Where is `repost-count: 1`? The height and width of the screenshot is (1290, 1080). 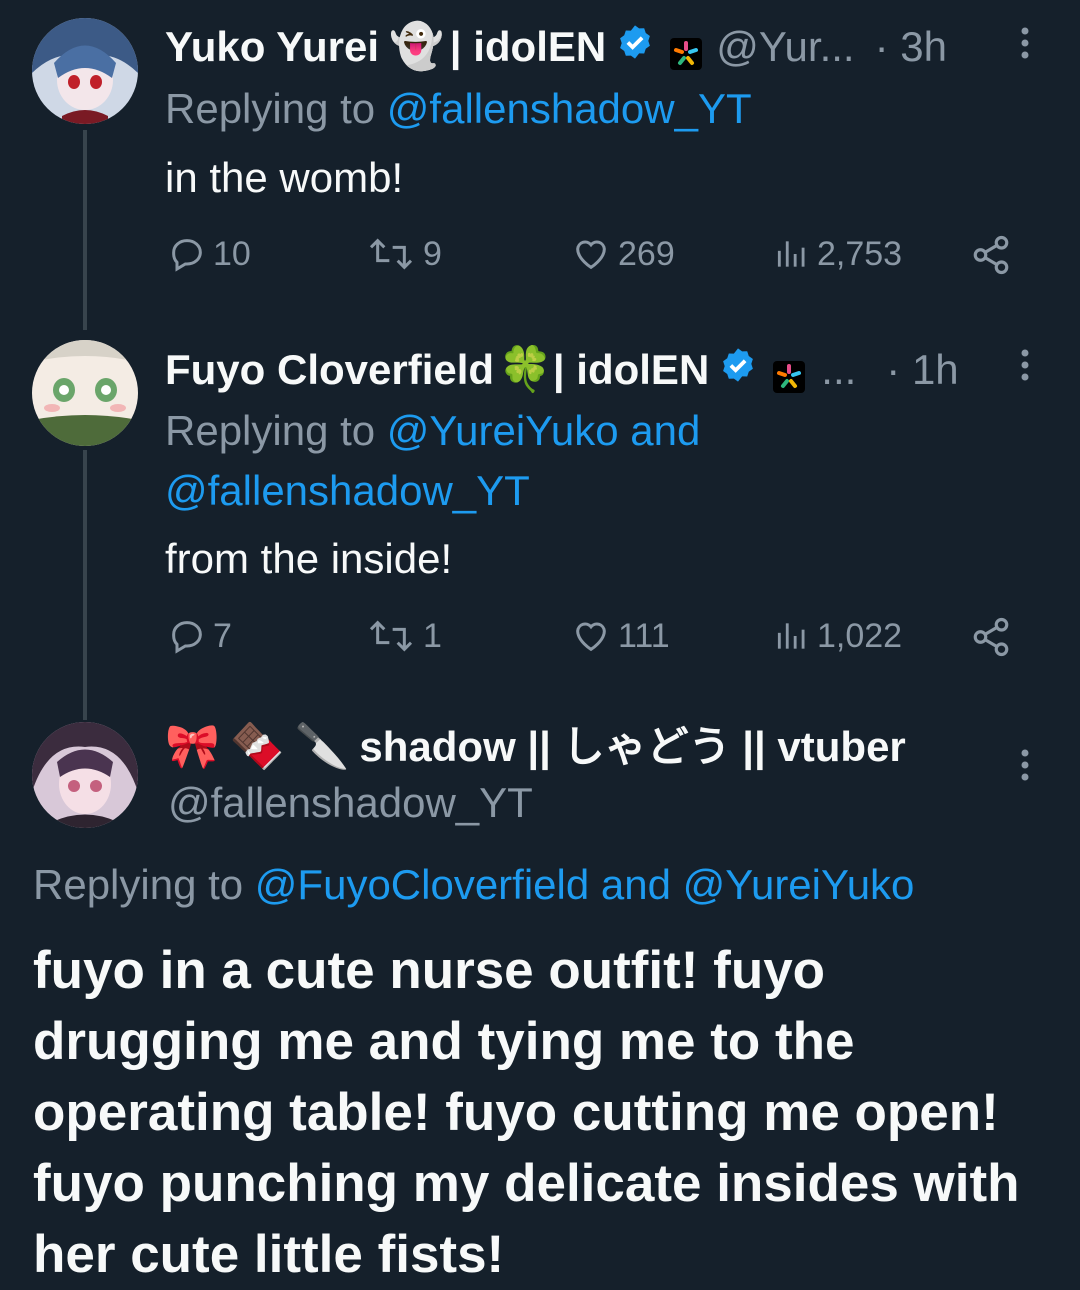
repost-count: 1 is located at coordinates (432, 635).